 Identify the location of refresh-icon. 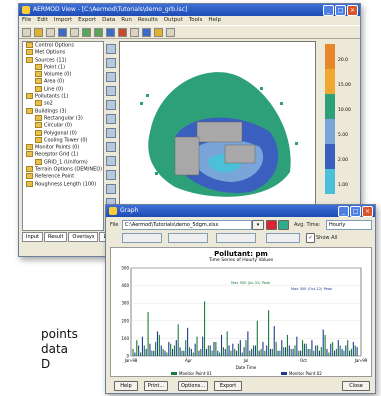
(283, 225).